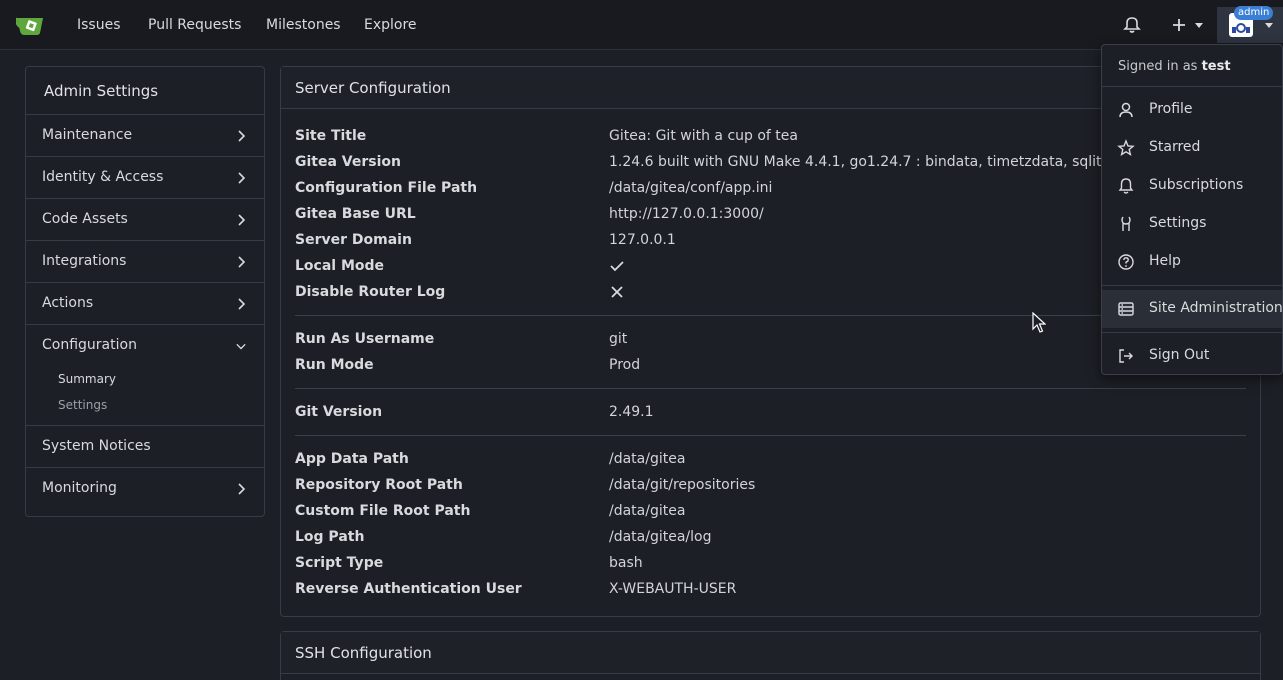 Image resolution: width=1283 pixels, height=680 pixels. Describe the element at coordinates (1179, 355) in the screenshot. I see `menu-item-label: Sign Out` at that location.